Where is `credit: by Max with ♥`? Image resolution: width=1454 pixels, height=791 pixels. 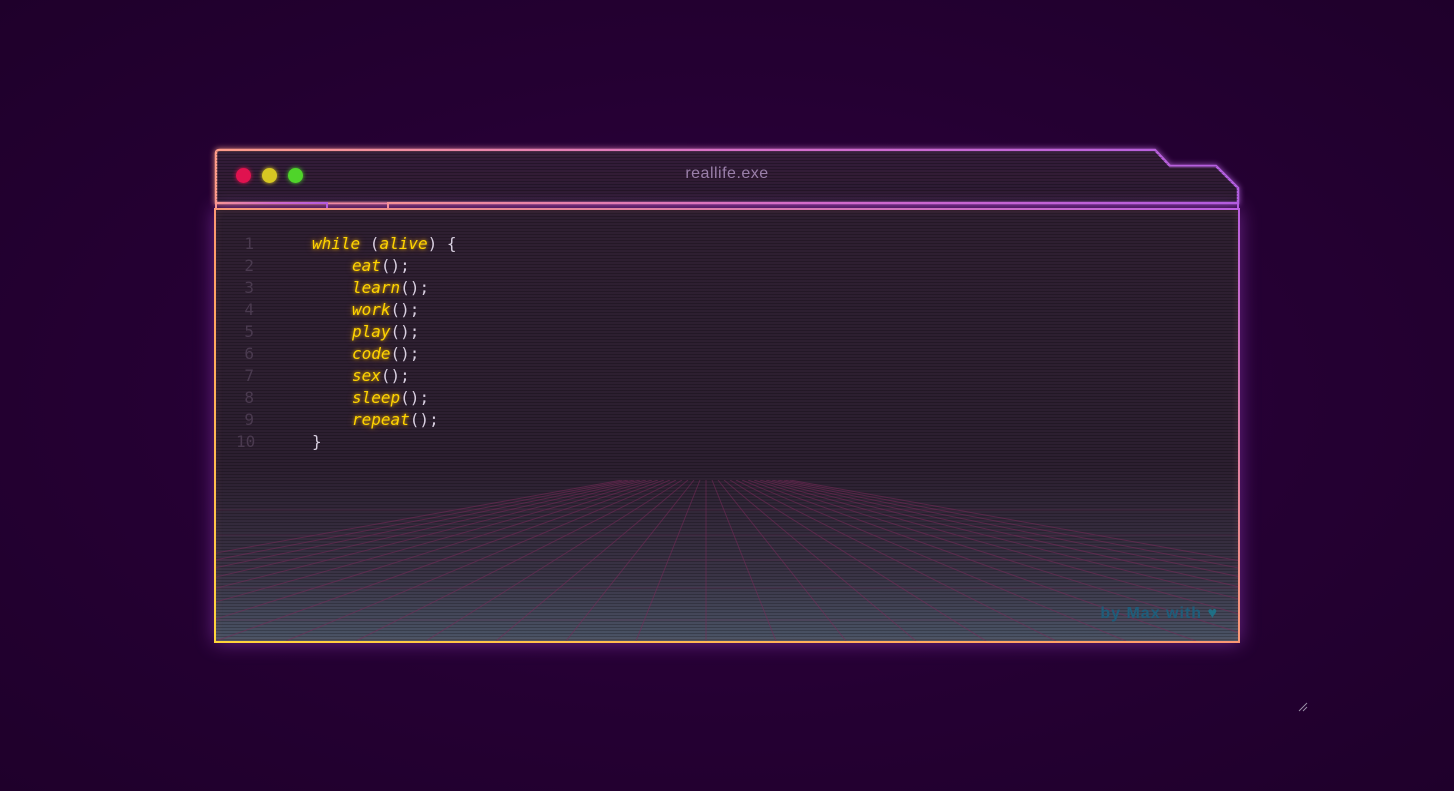
credit: by Max with ♥ is located at coordinates (1159, 614).